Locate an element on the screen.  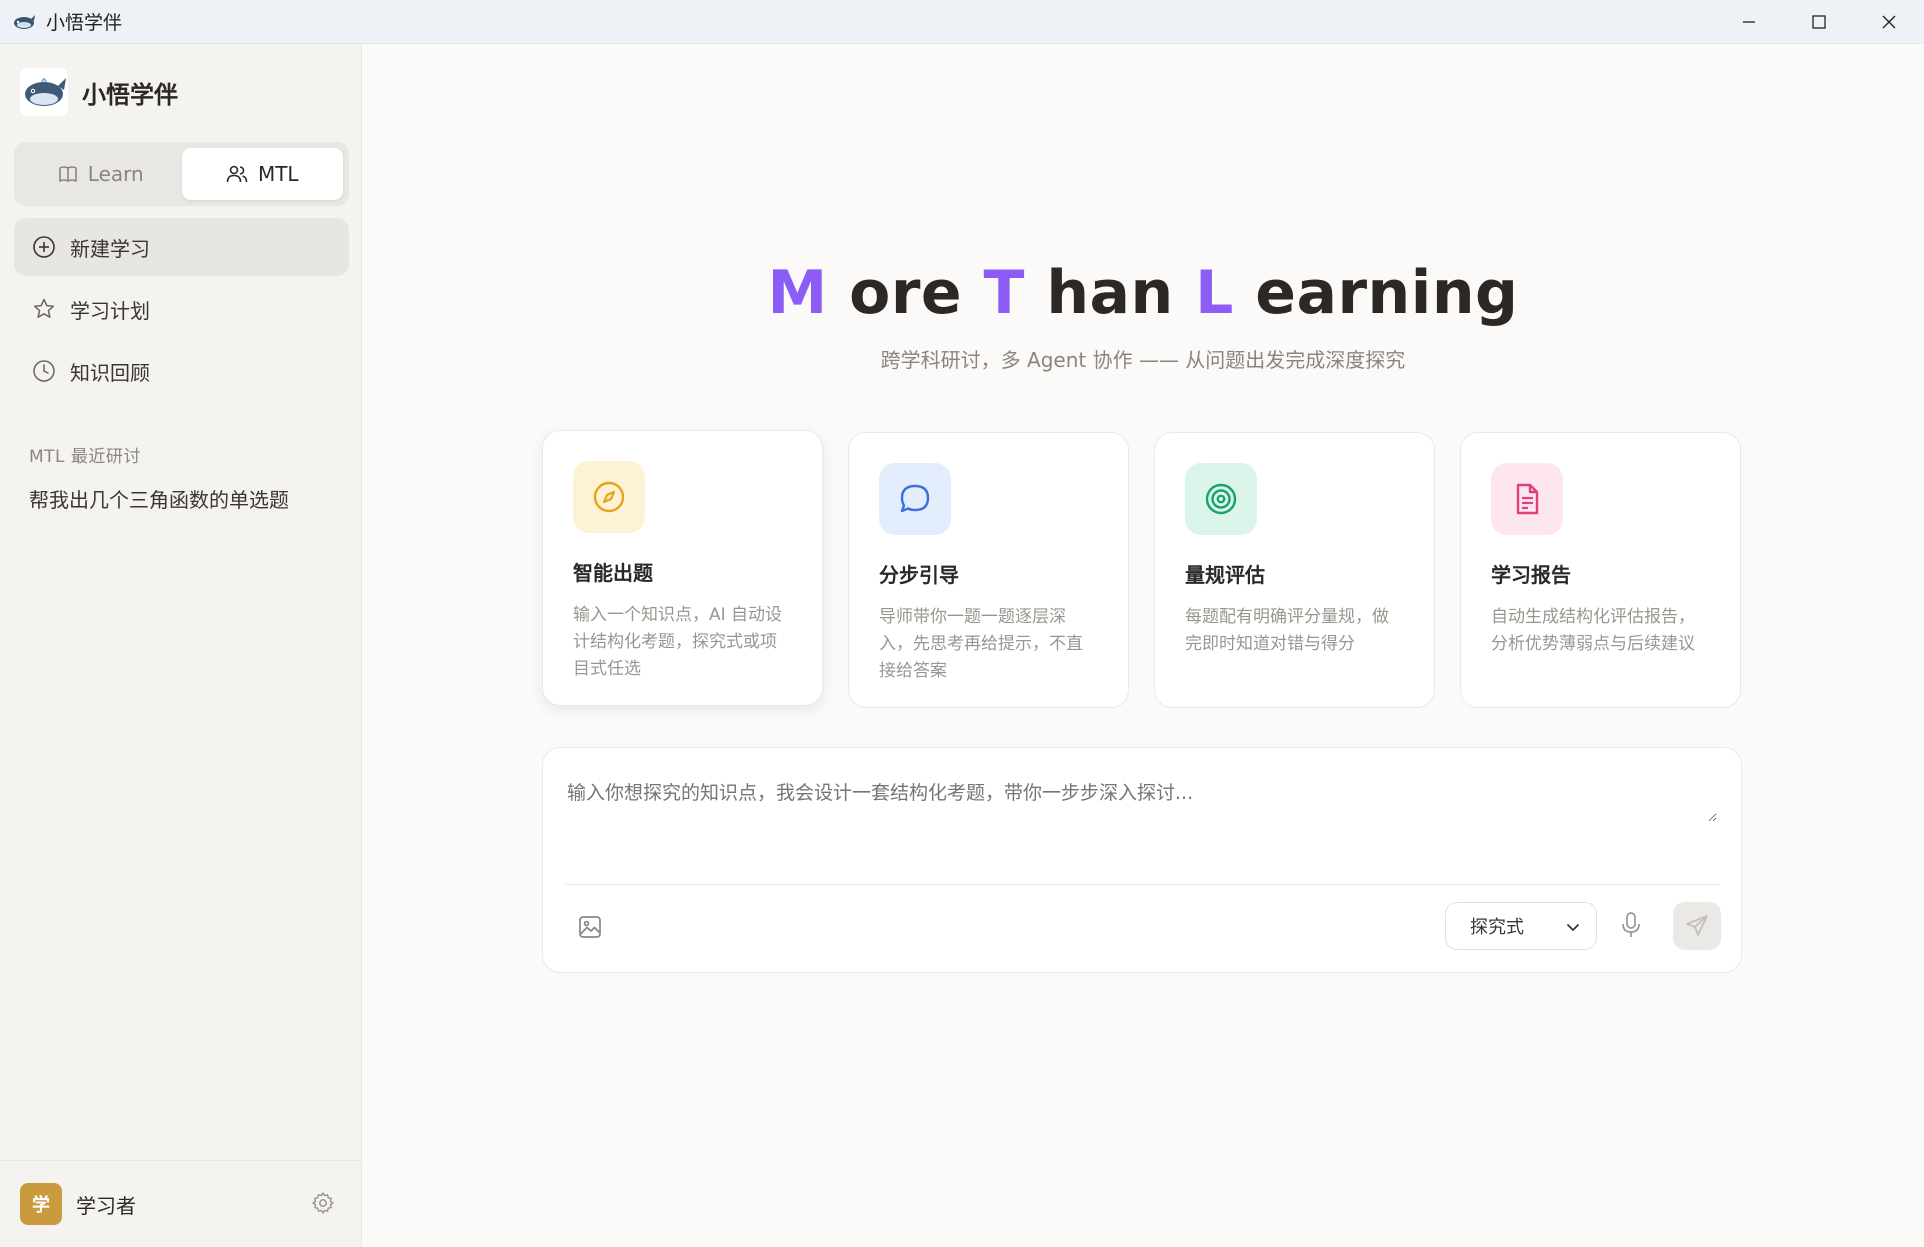
sidebar-nav: 新建学习 学习计划 知识回顾 is located at coordinates (181, 311).